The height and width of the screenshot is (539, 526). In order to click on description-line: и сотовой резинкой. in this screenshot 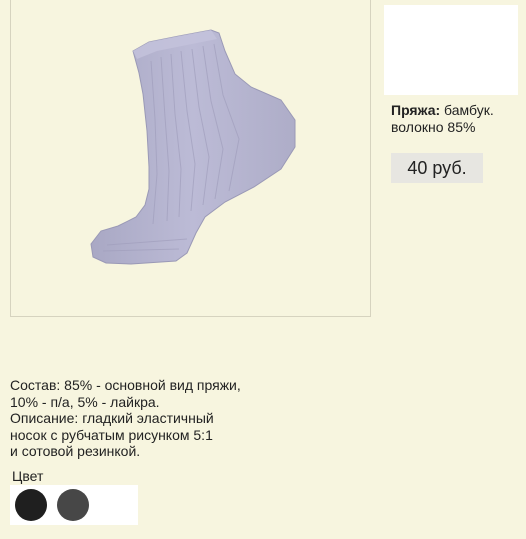, I will do `click(75, 451)`.